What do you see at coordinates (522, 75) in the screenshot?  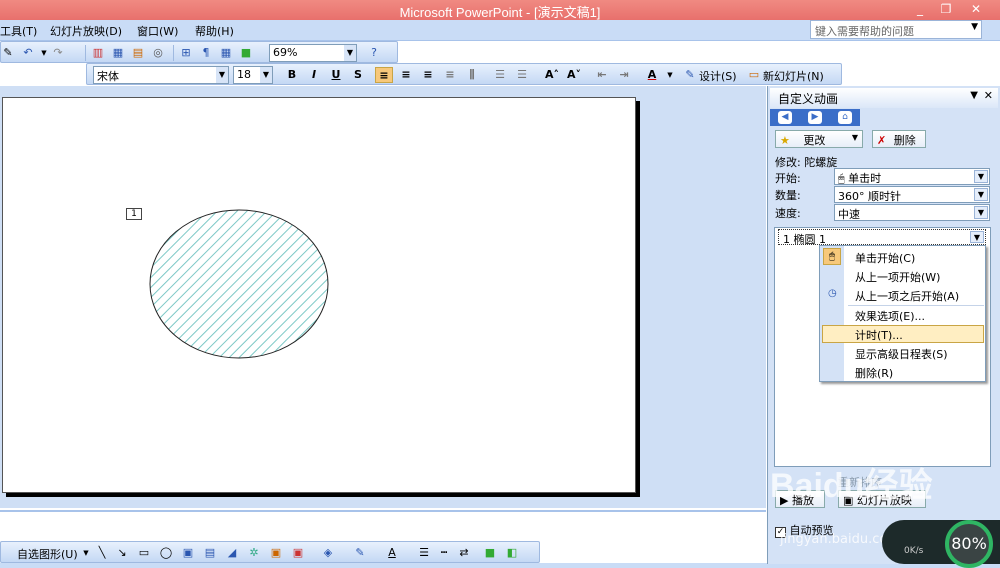 I see `bullets-icon: ☰` at bounding box center [522, 75].